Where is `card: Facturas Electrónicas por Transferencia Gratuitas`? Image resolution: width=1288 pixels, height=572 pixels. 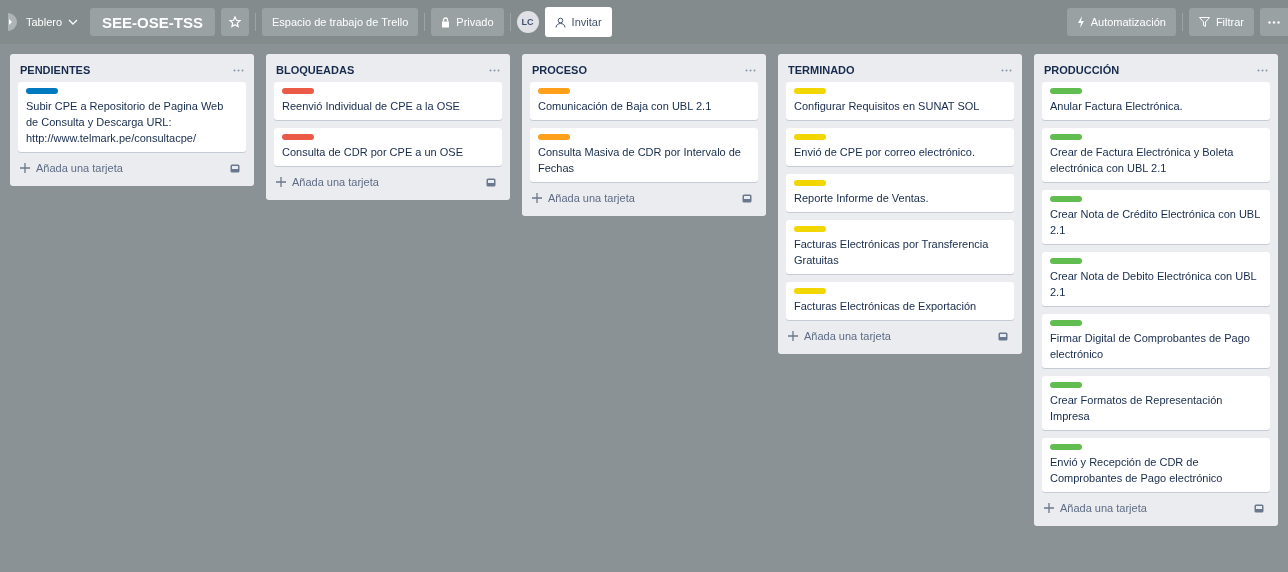
card: Facturas Electrónicas por Transferencia Gratuitas is located at coordinates (900, 247).